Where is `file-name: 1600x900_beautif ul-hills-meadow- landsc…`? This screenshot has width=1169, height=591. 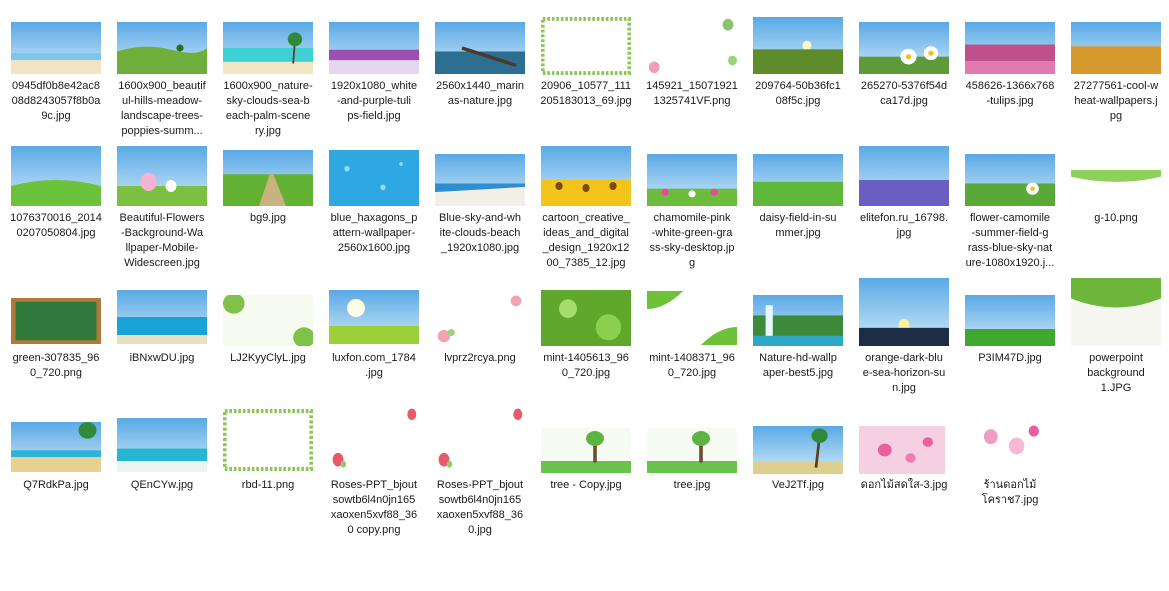
file-name: 1600x900_beautif ul-hills-meadow- landsc… is located at coordinates (162, 108).